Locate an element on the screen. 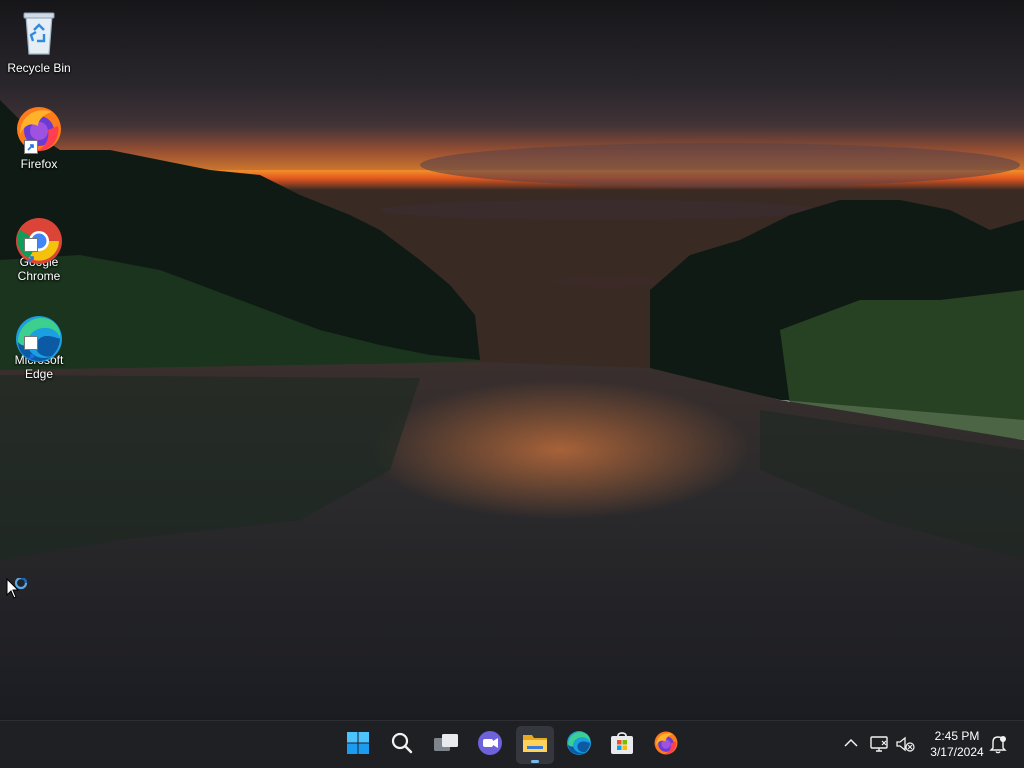 The width and height of the screenshot is (1024, 768). network-icon is located at coordinates (879, 746).